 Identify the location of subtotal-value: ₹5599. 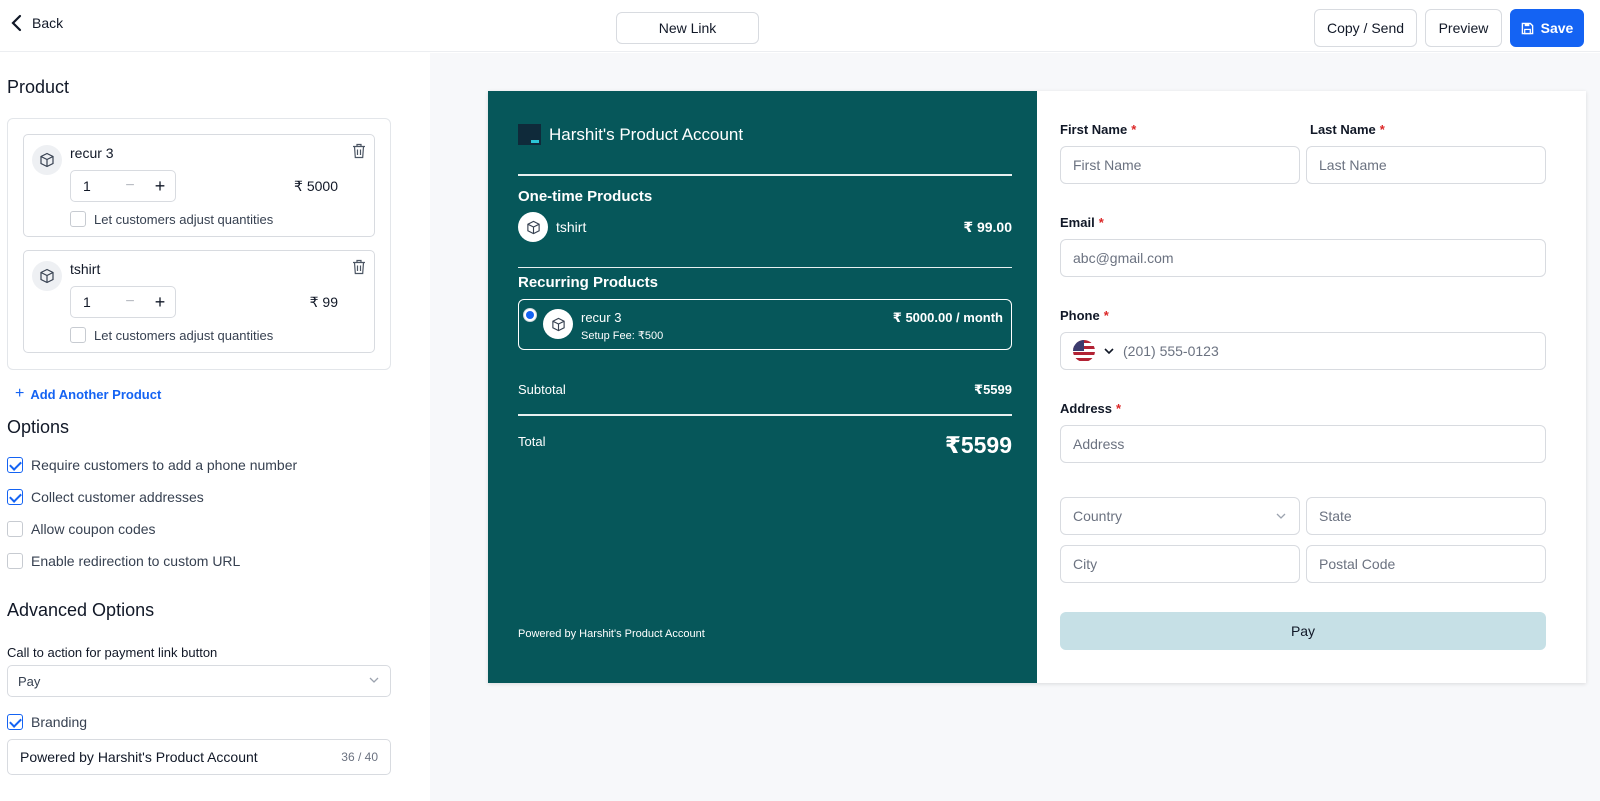
(993, 389).